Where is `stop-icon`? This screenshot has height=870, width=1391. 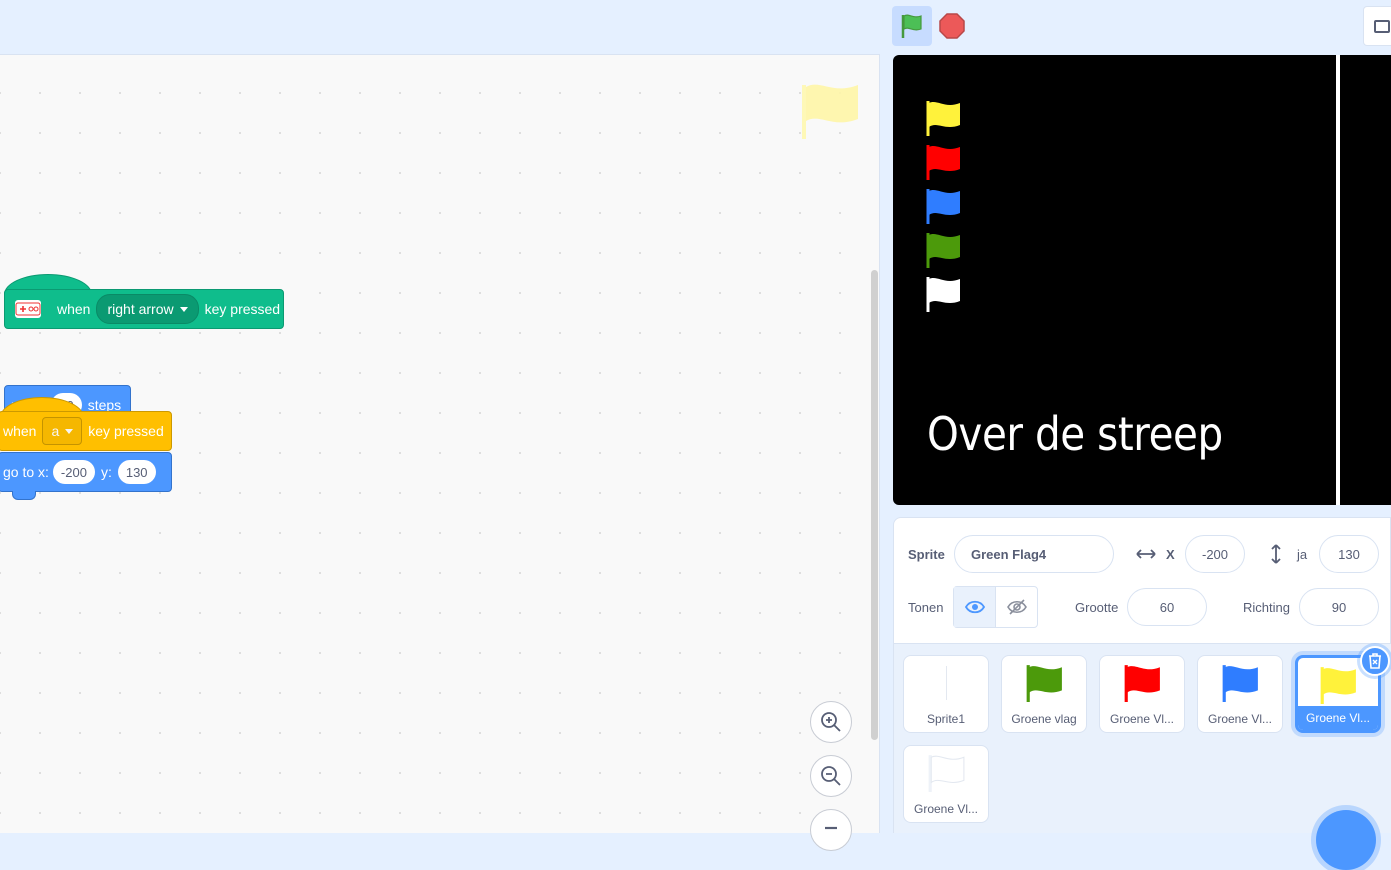 stop-icon is located at coordinates (952, 26).